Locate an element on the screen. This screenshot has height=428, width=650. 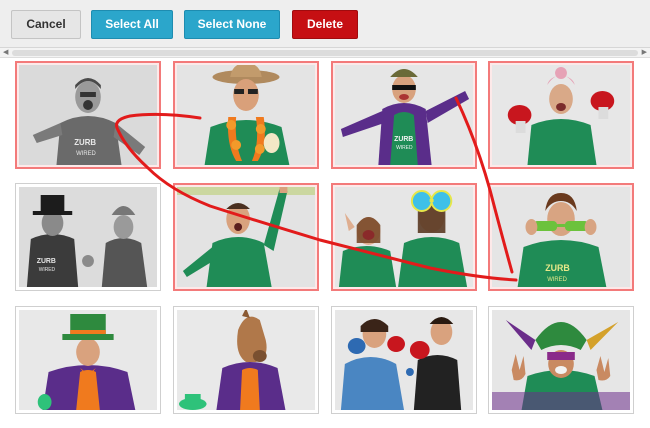
photo-woman-boxing-gloves is located at coordinates (561, 115).